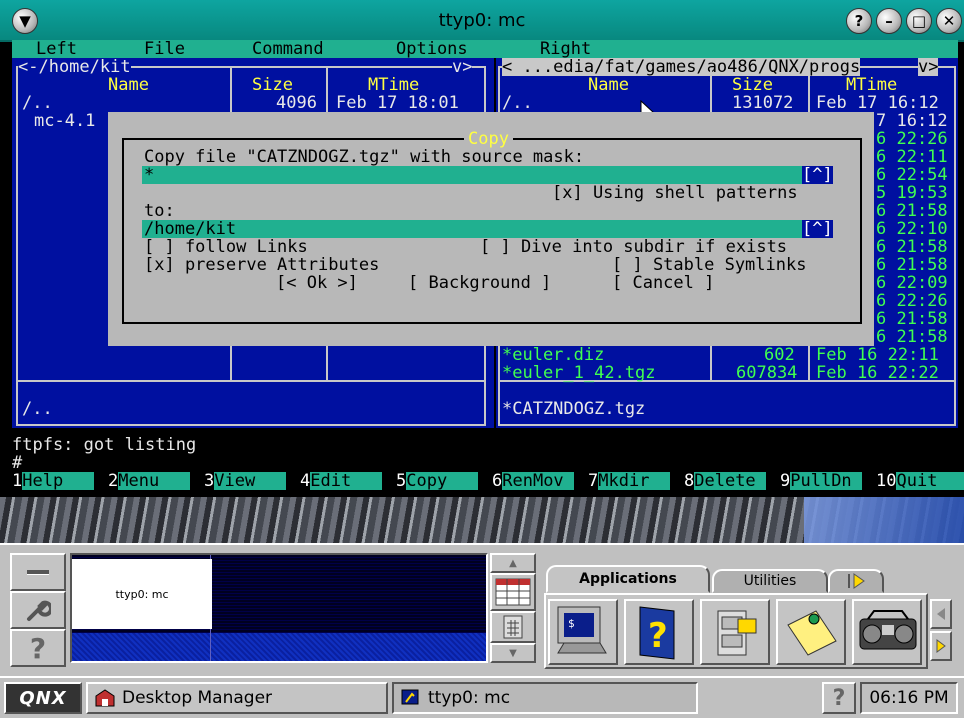 This screenshot has height=718, width=964. Describe the element at coordinates (763, 103) in the screenshot. I see `right-row-size: 131072` at that location.